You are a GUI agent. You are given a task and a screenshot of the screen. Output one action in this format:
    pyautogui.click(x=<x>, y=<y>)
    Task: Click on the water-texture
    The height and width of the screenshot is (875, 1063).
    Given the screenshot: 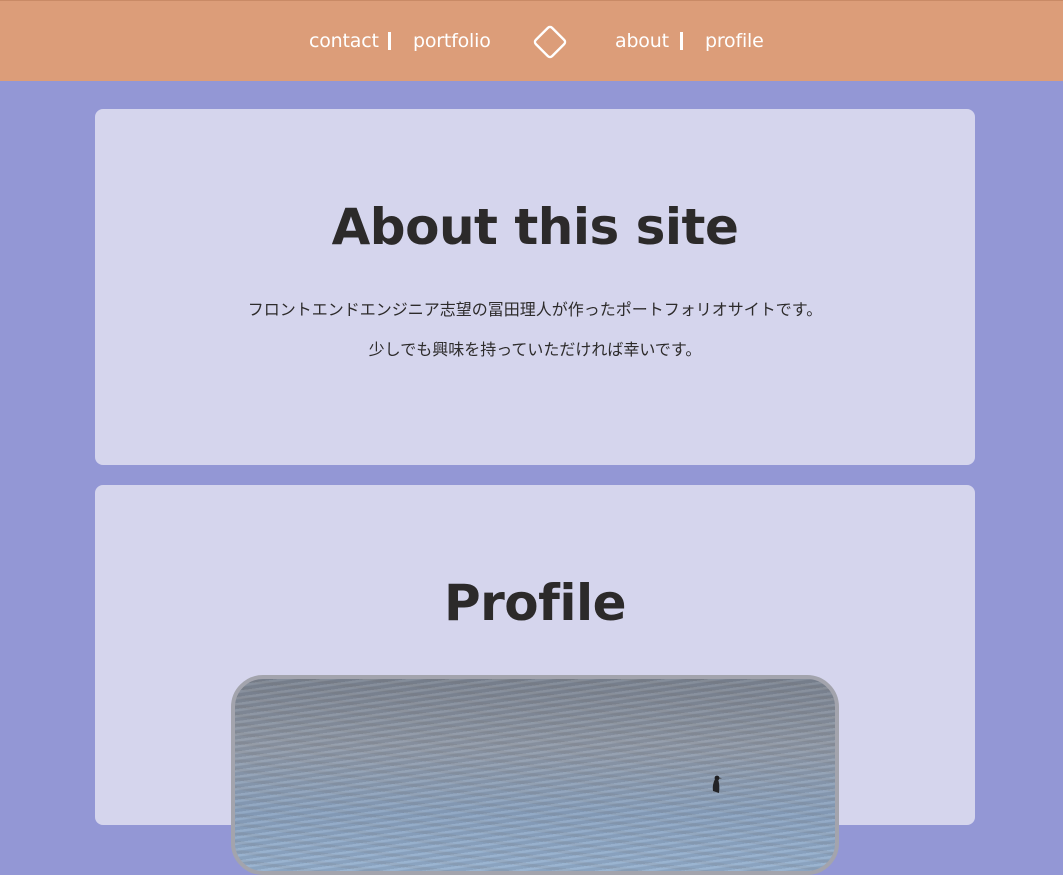 What is the action you would take?
    pyautogui.click(x=535, y=775)
    